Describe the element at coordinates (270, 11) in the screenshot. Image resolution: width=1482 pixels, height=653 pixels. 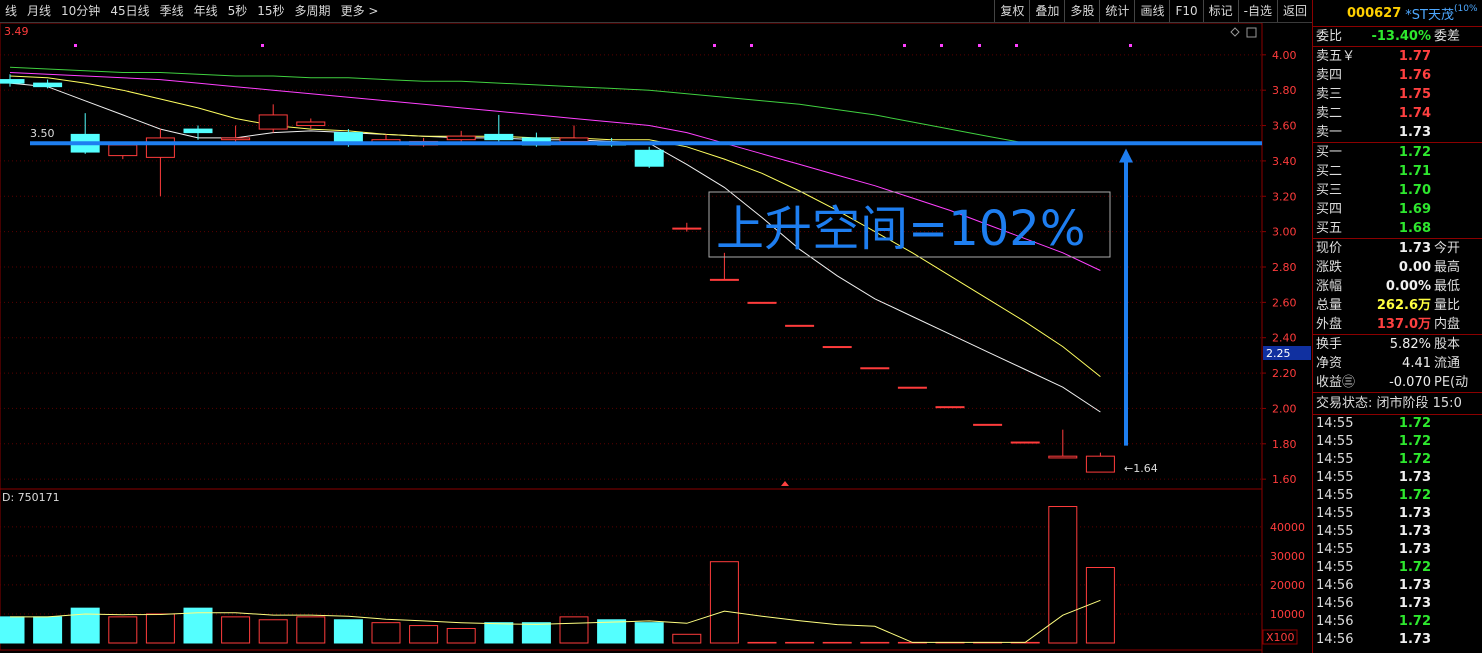
I see `period-tab-7: 15秒` at that location.